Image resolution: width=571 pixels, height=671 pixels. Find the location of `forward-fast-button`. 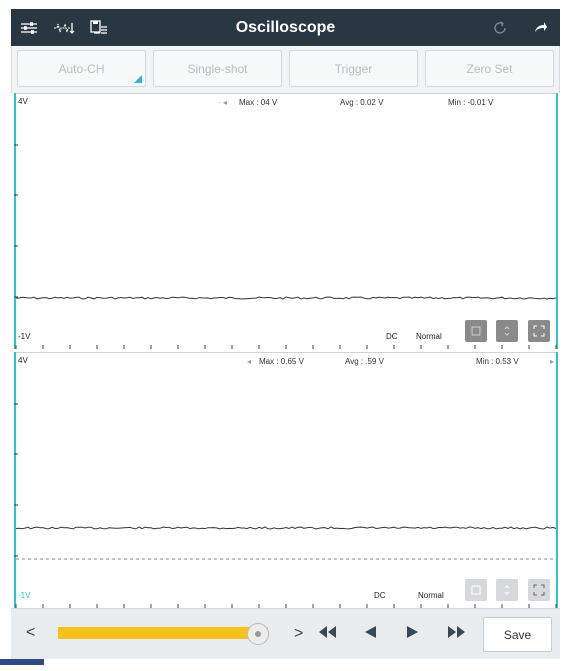

forward-fast-button is located at coordinates (457, 634).